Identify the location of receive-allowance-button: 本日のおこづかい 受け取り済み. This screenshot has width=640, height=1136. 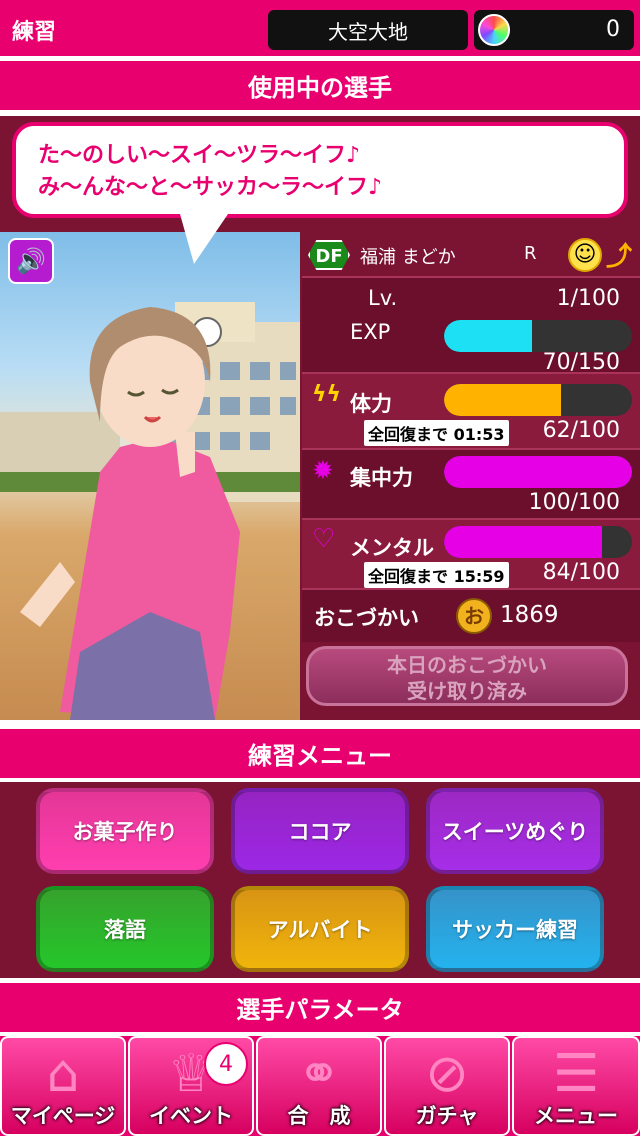
(467, 676).